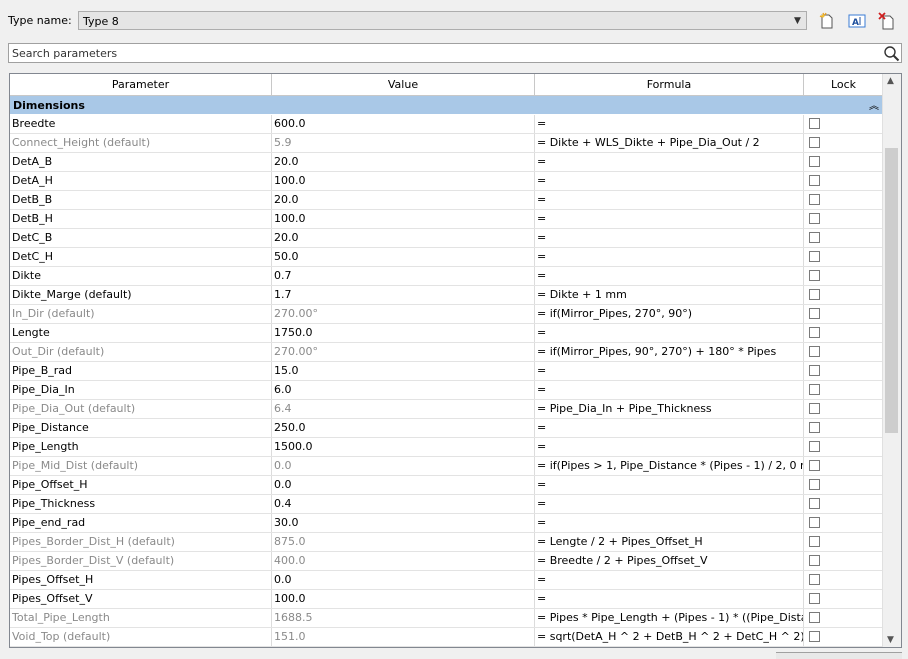 Image resolution: width=908 pixels, height=659 pixels. What do you see at coordinates (455, 53) in the screenshot?
I see `search-parameters-box: Search parameters` at bounding box center [455, 53].